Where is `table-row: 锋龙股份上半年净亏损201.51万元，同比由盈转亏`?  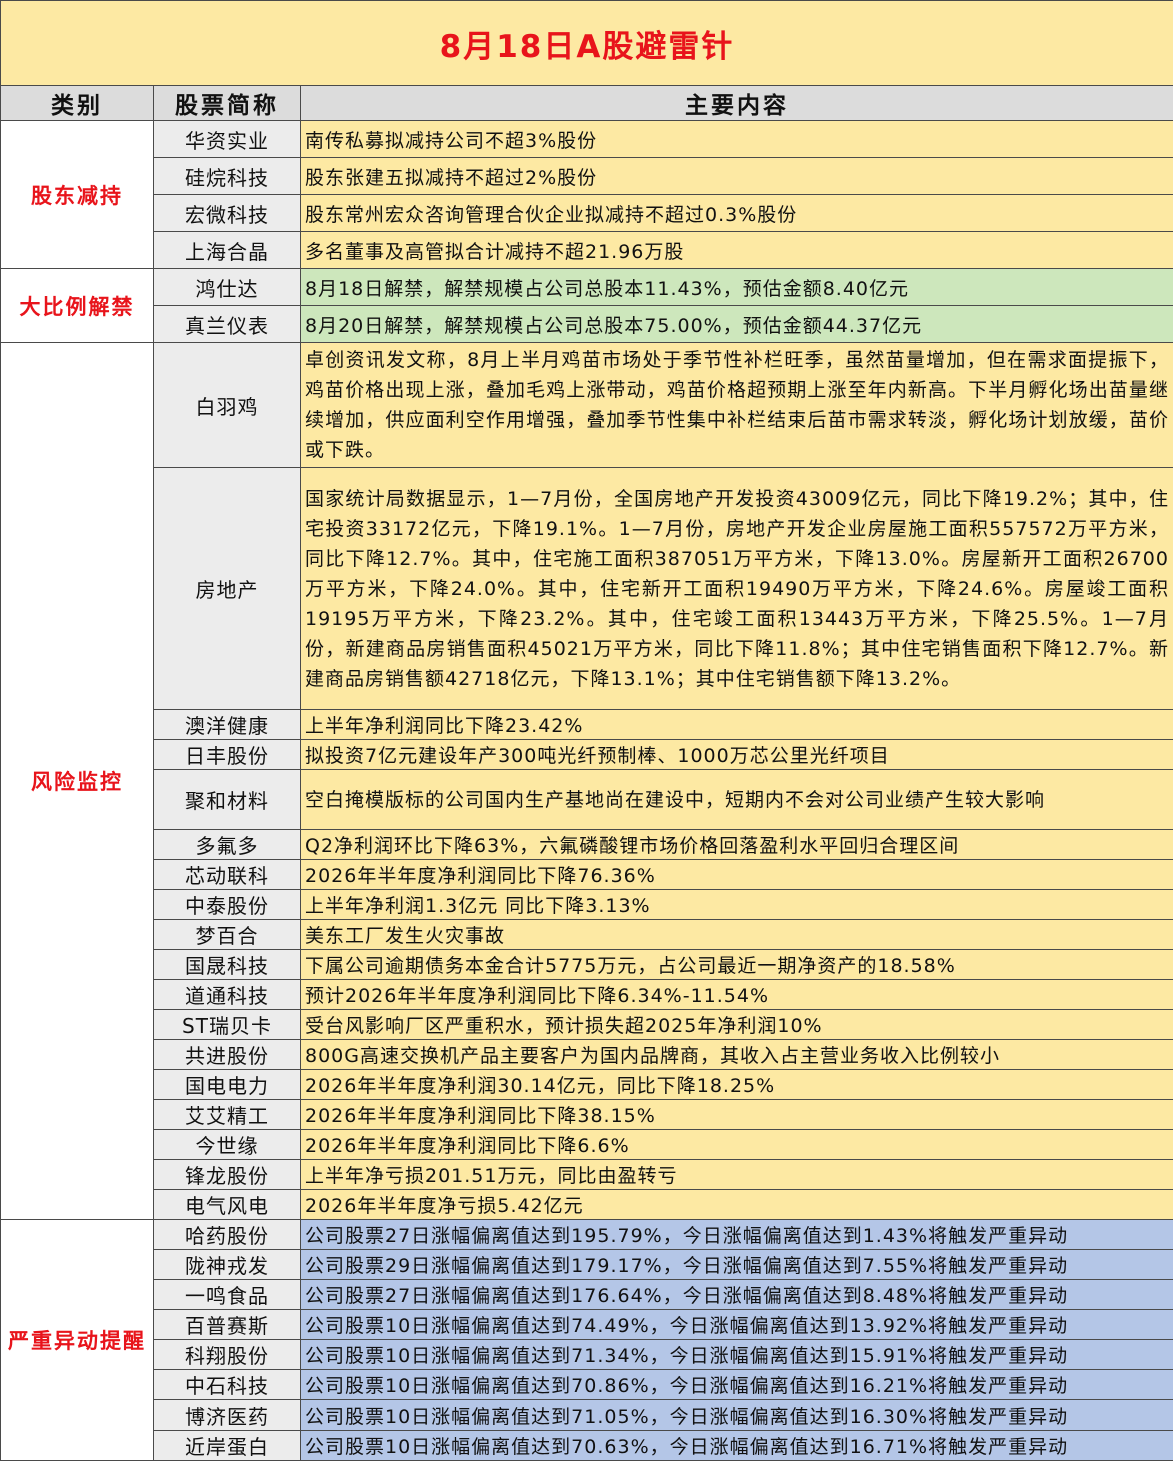 table-row: 锋龙股份上半年净亏损201.51万元，同比由盈转亏 is located at coordinates (587, 1175).